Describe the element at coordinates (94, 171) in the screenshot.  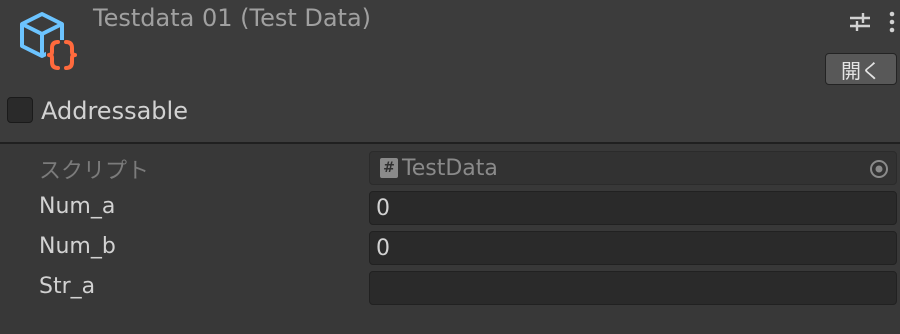
I see `script-label: スクリプト` at that location.